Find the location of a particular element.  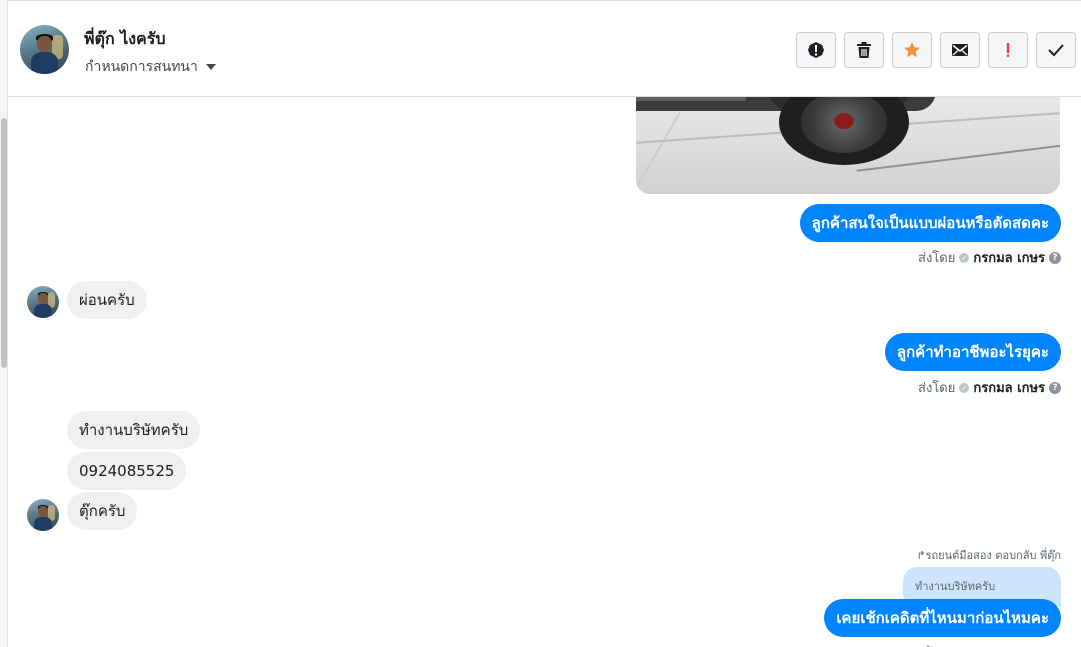

contact-avatar is located at coordinates (44, 49).